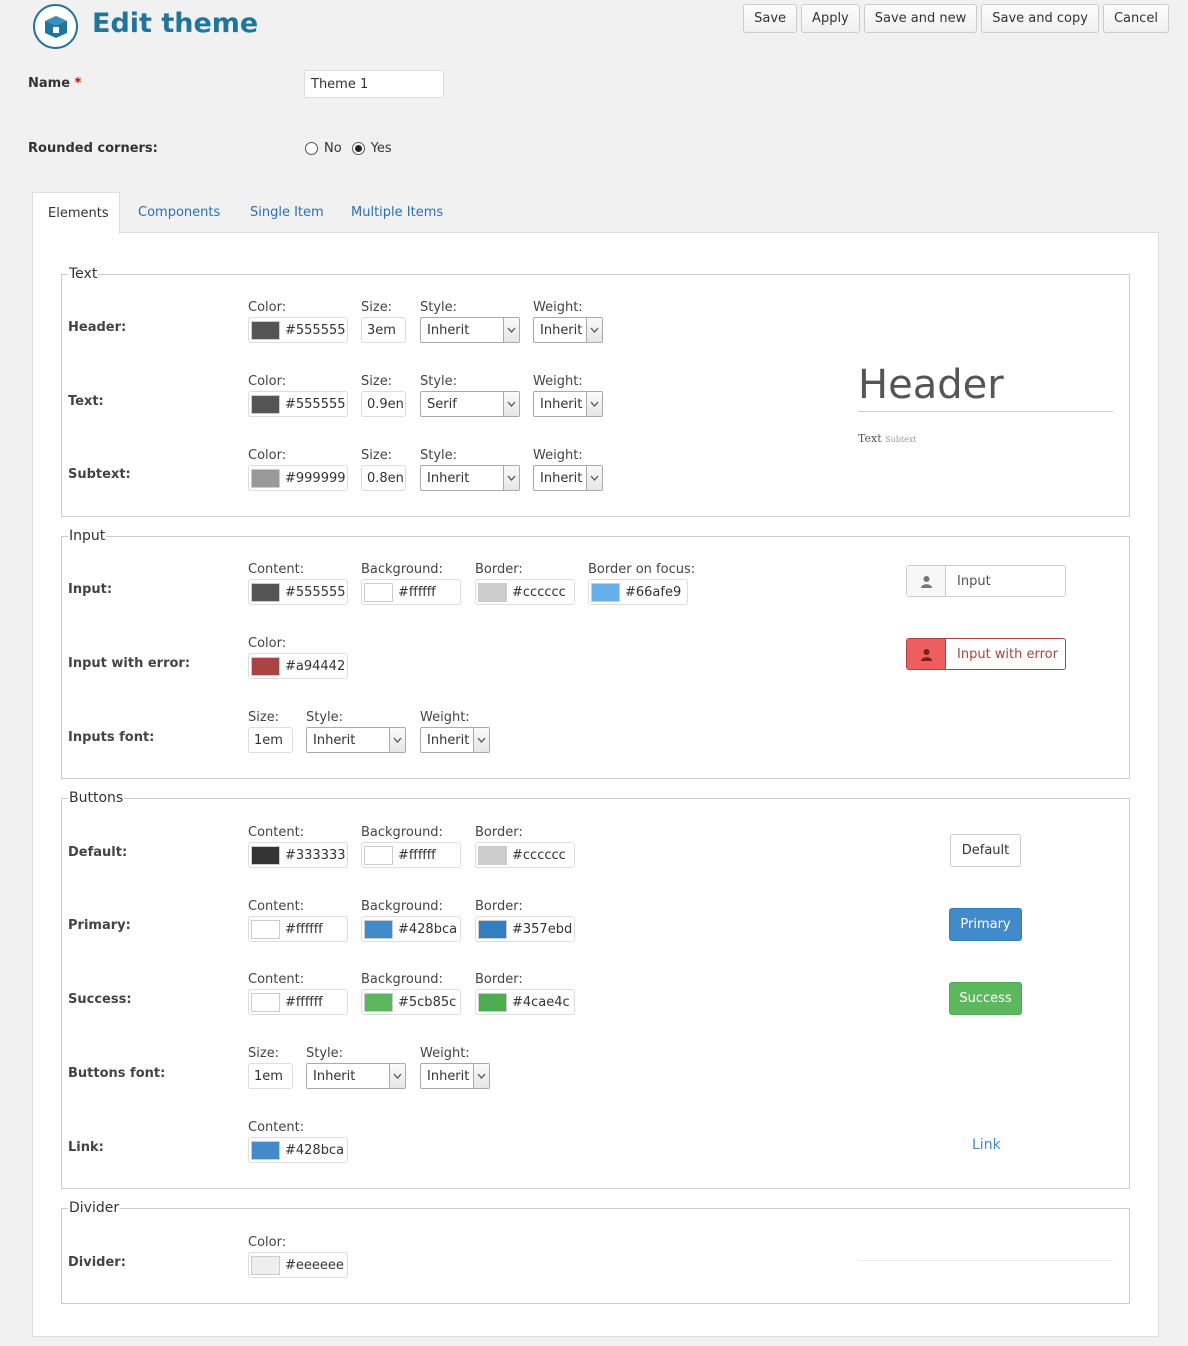 The width and height of the screenshot is (1188, 1346). I want to click on preview-input-error: Input with error, so click(986, 654).